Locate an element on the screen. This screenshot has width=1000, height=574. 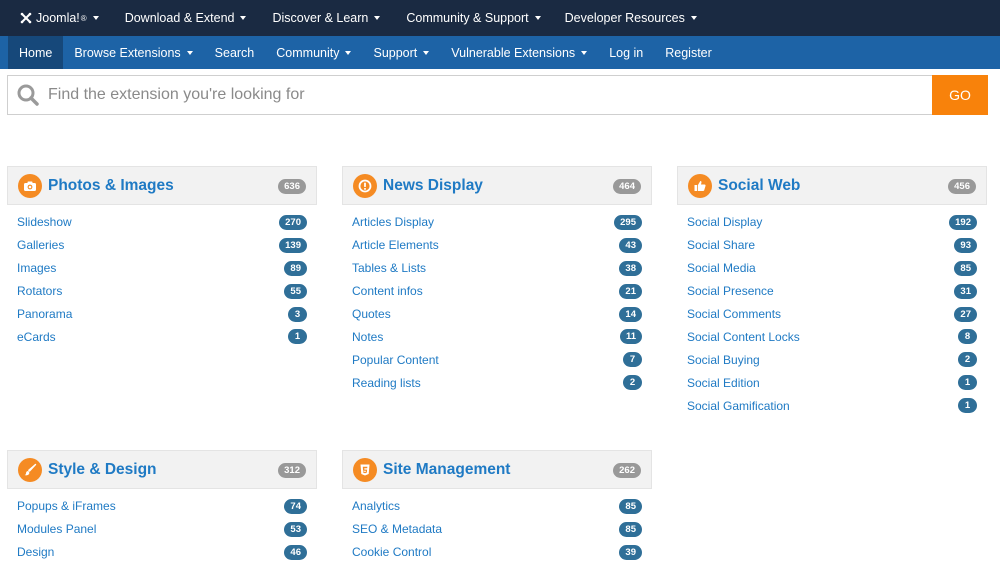
list-item: Popular Content 7 is located at coordinates (497, 359).